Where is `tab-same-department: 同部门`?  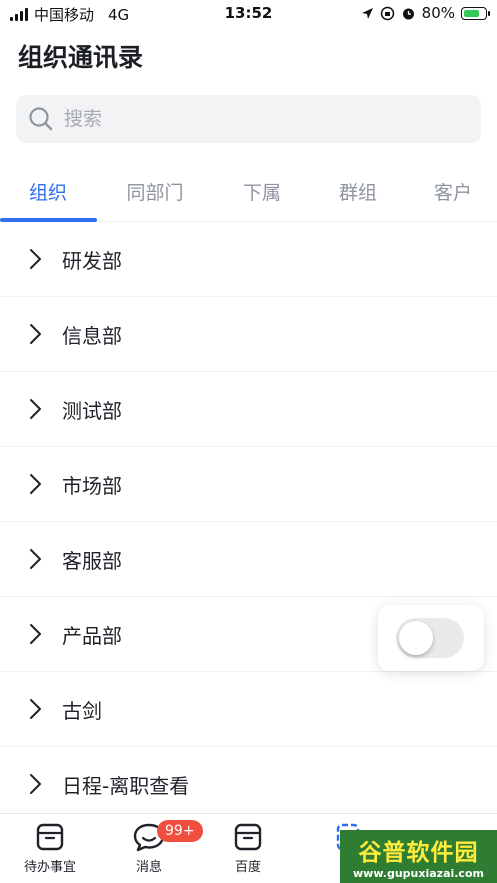 tab-same-department: 同部门 is located at coordinates (155, 191).